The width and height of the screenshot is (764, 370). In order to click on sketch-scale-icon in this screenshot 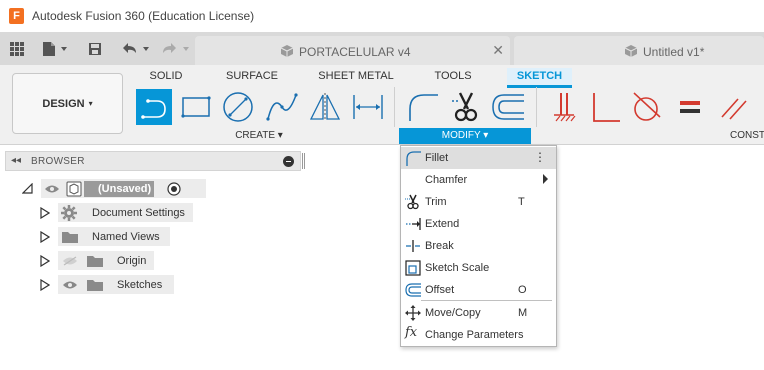, I will do `click(413, 268)`.